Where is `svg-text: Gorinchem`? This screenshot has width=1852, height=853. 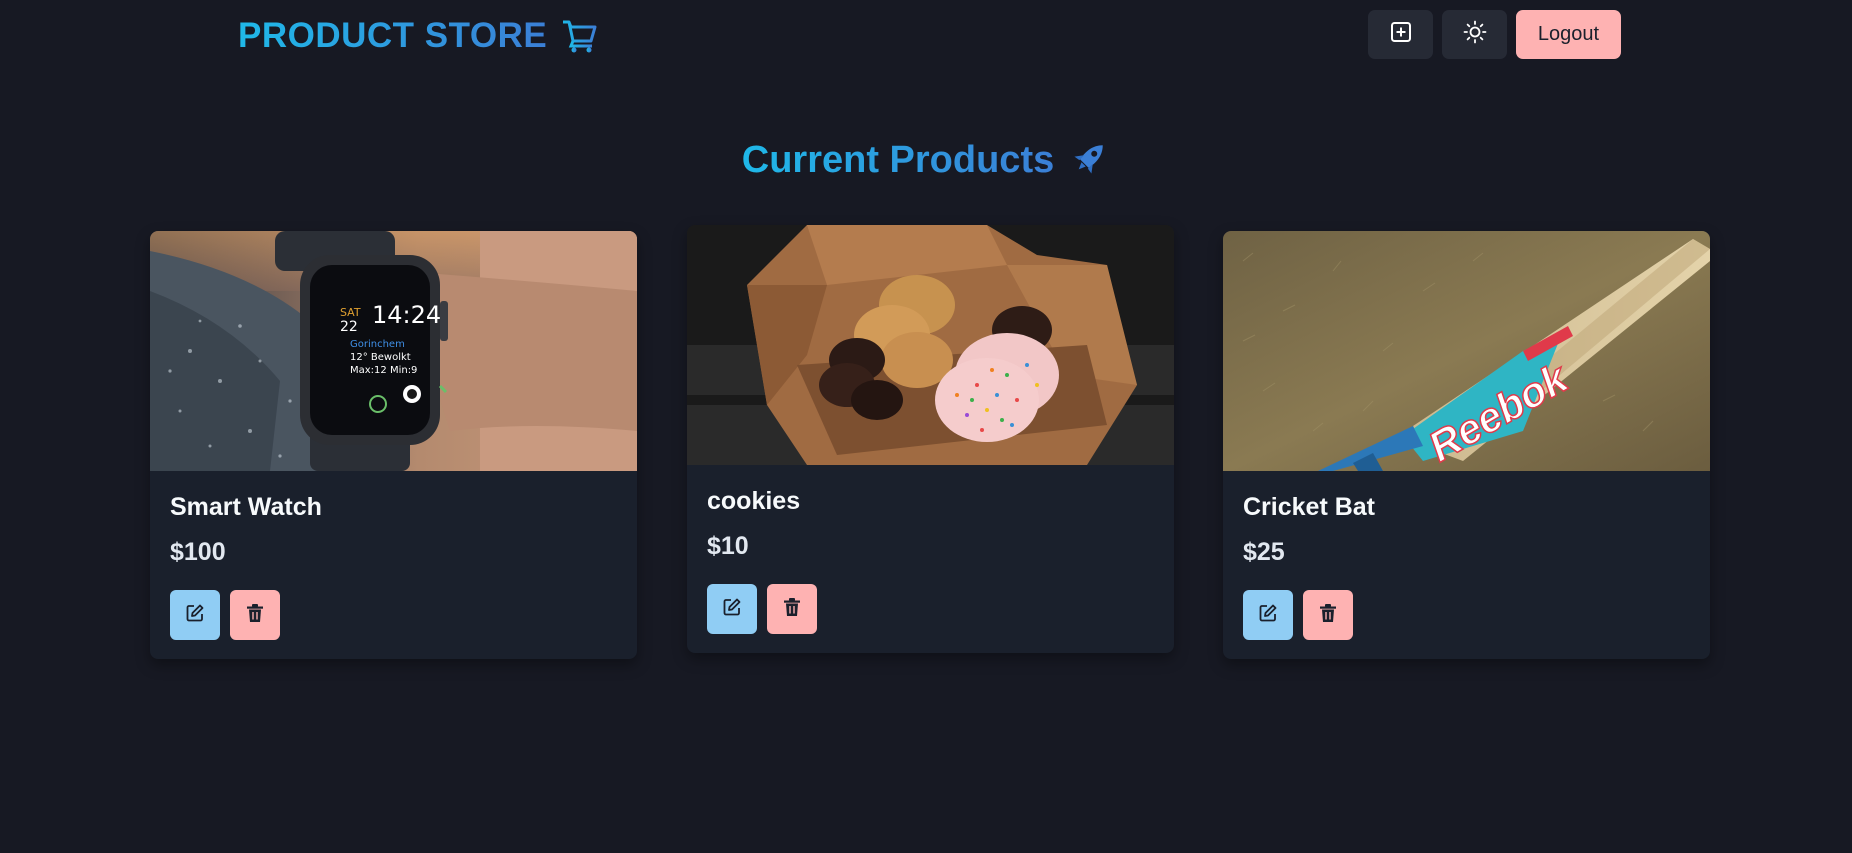 svg-text: Gorinchem is located at coordinates (377, 344).